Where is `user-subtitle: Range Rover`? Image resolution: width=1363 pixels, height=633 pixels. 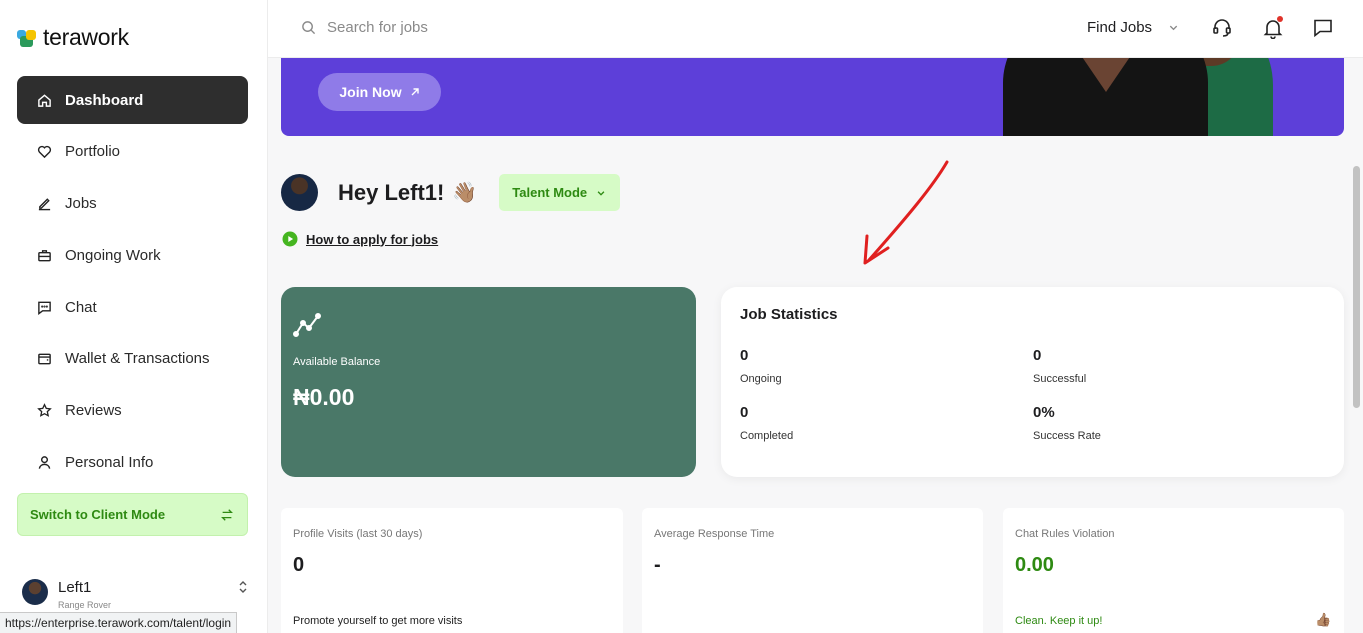 user-subtitle: Range Rover is located at coordinates (85, 605).